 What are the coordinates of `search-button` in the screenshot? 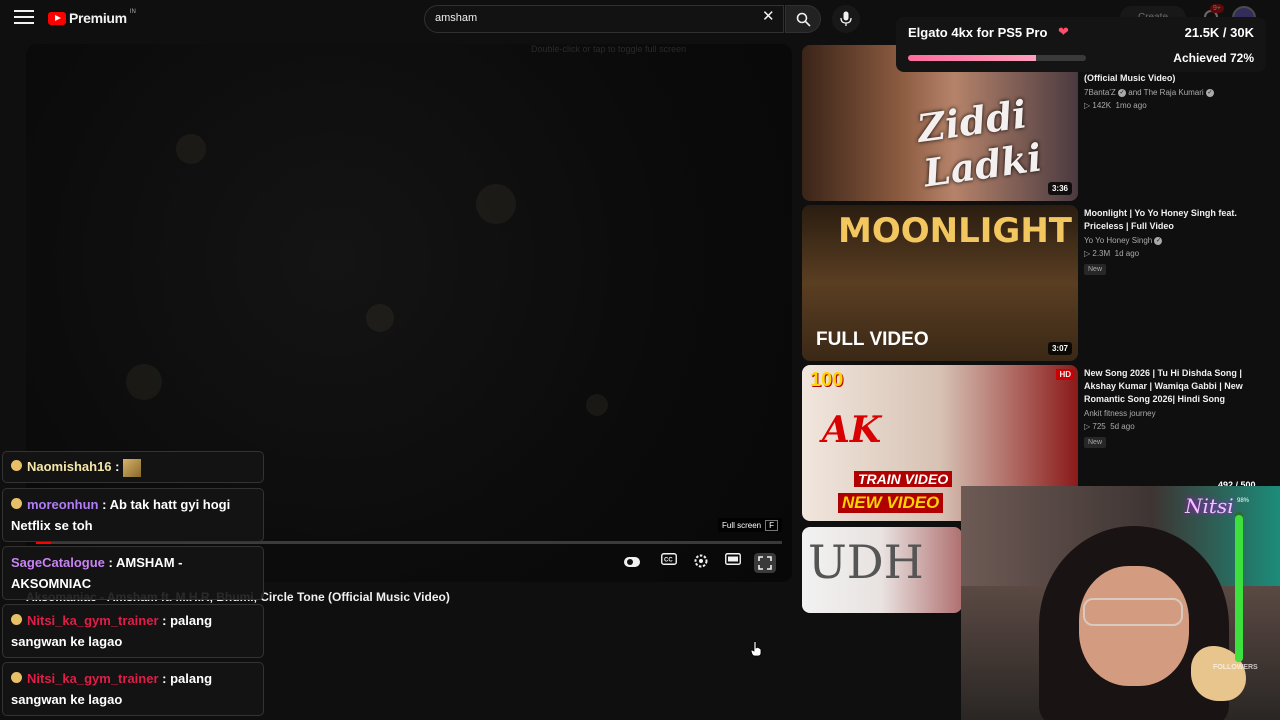 It's located at (803, 19).